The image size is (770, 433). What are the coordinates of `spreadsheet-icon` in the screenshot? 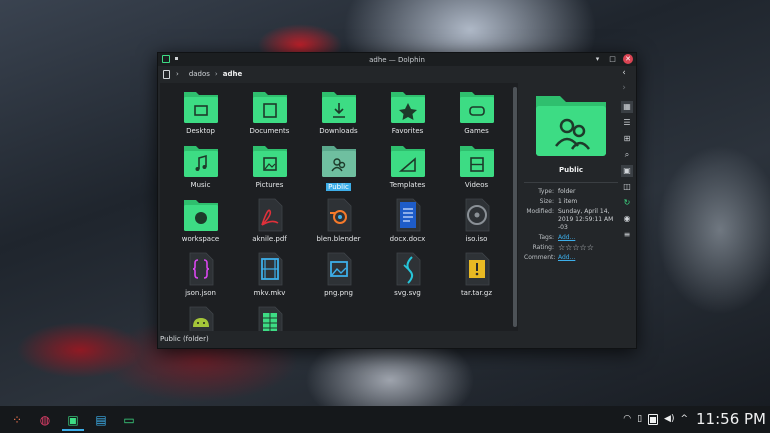 It's located at (270, 318).